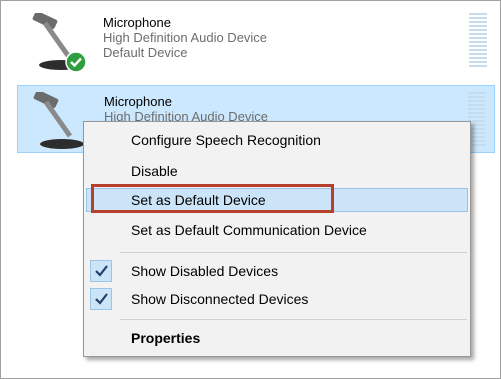 Image resolution: width=501 pixels, height=379 pixels. I want to click on level-meter, so click(478, 41).